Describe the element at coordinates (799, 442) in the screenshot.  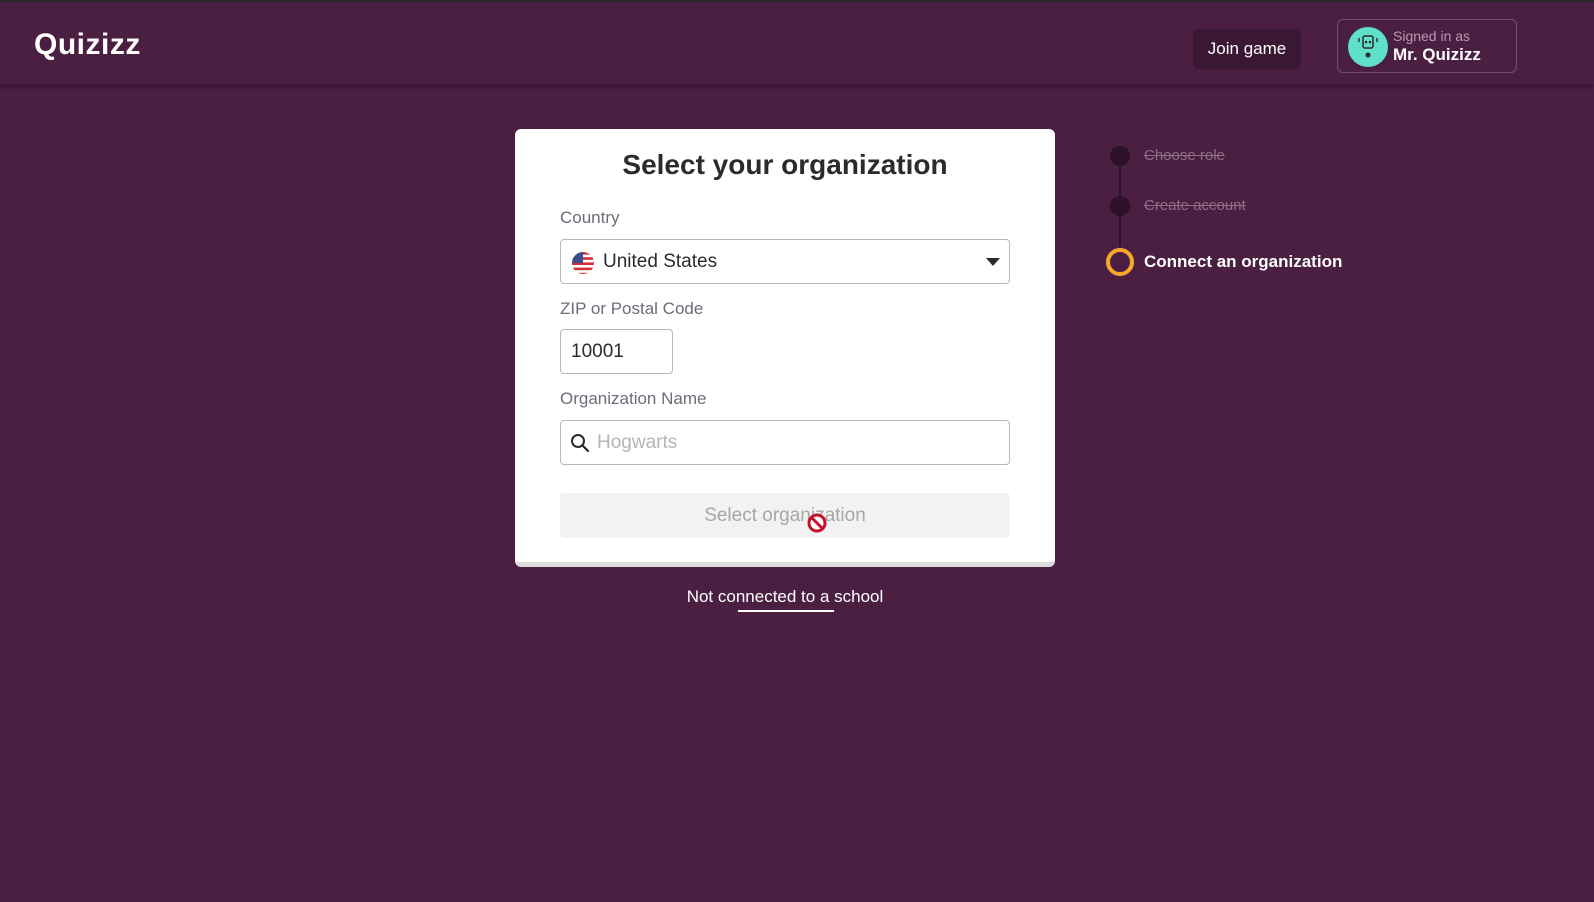
I see `organization-search-input` at that location.